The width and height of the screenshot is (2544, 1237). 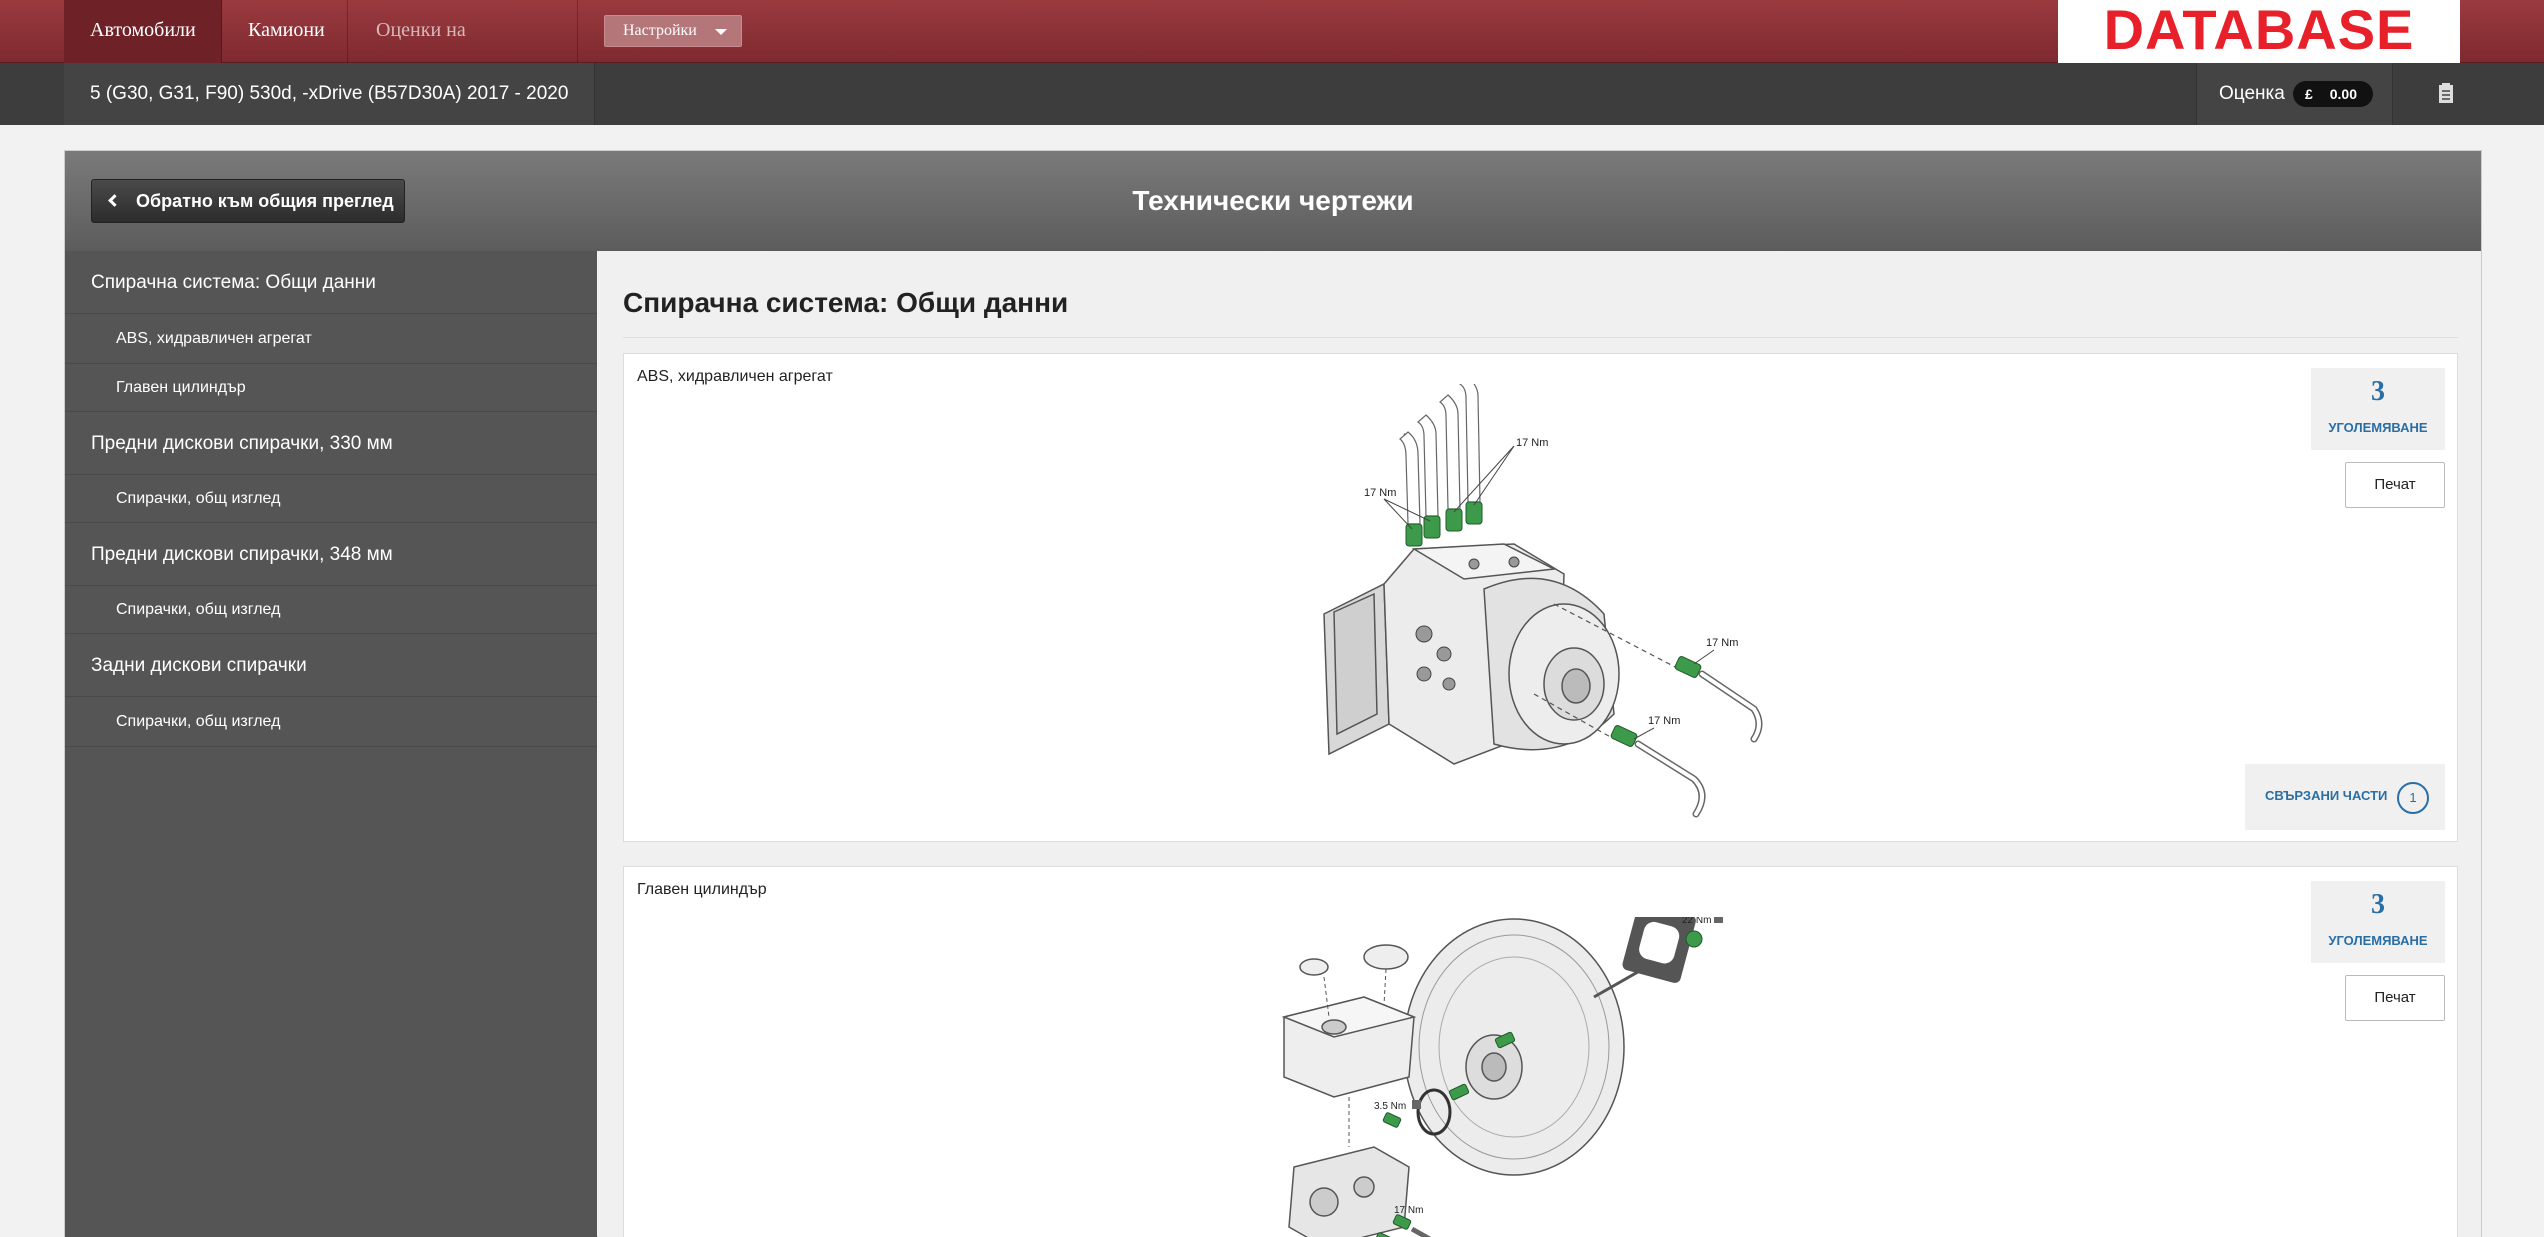 What do you see at coordinates (2326, 795) in the screenshot?
I see `related-parts-label: СВЪРЗАНИ ЧАСТИ` at bounding box center [2326, 795].